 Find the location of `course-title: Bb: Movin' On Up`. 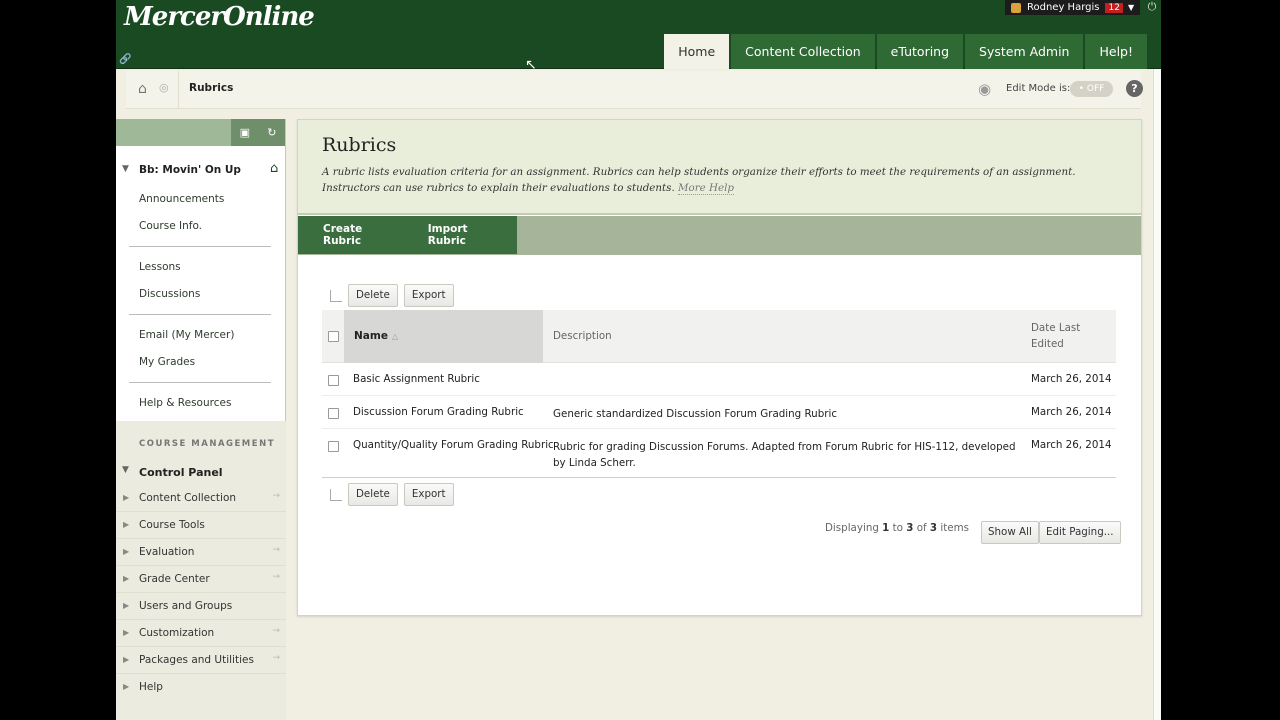

course-title: Bb: Movin' On Up is located at coordinates (190, 170).